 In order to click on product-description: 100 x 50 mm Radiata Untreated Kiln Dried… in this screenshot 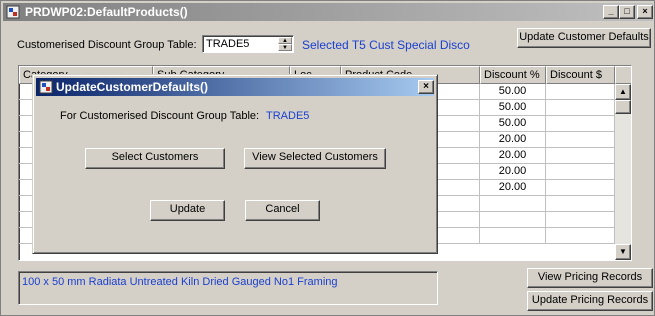, I will do `click(180, 282)`.